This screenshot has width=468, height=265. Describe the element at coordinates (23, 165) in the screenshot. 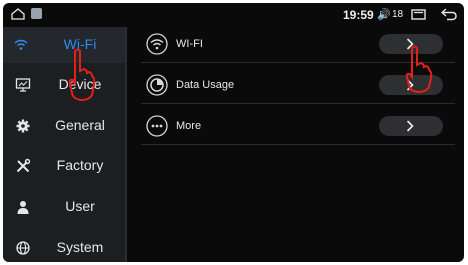

I see `tools-icon` at that location.